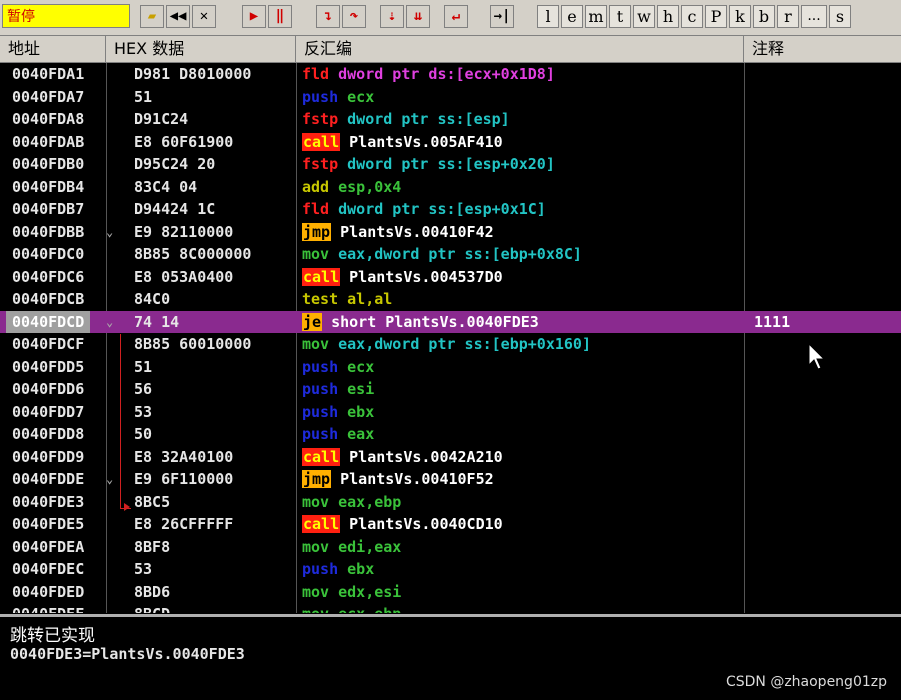  What do you see at coordinates (520, 49) in the screenshot?
I see `column-disasm: 反汇编` at bounding box center [520, 49].